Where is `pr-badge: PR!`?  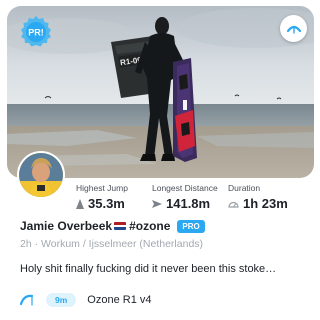 pr-badge: PR! is located at coordinates (36, 32).